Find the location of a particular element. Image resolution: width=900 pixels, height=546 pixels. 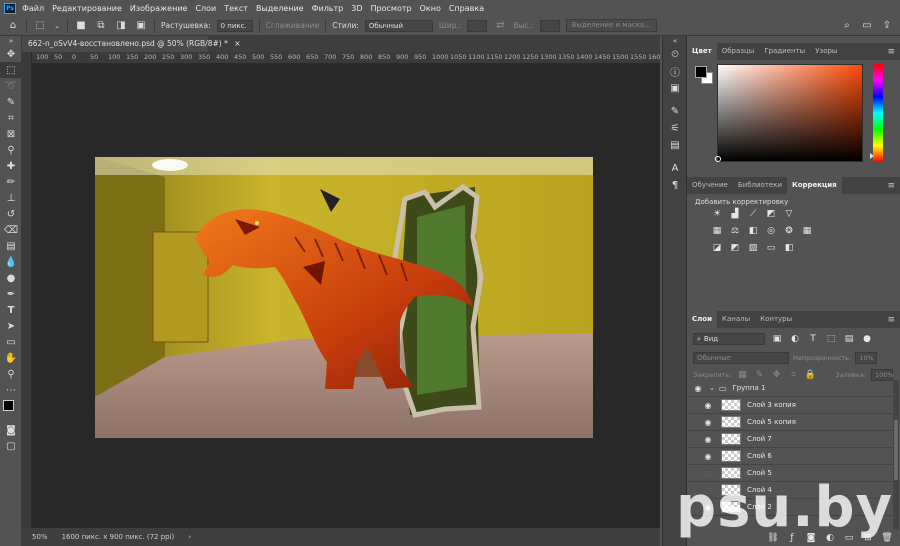

tab-layers: Слои is located at coordinates (702, 319).